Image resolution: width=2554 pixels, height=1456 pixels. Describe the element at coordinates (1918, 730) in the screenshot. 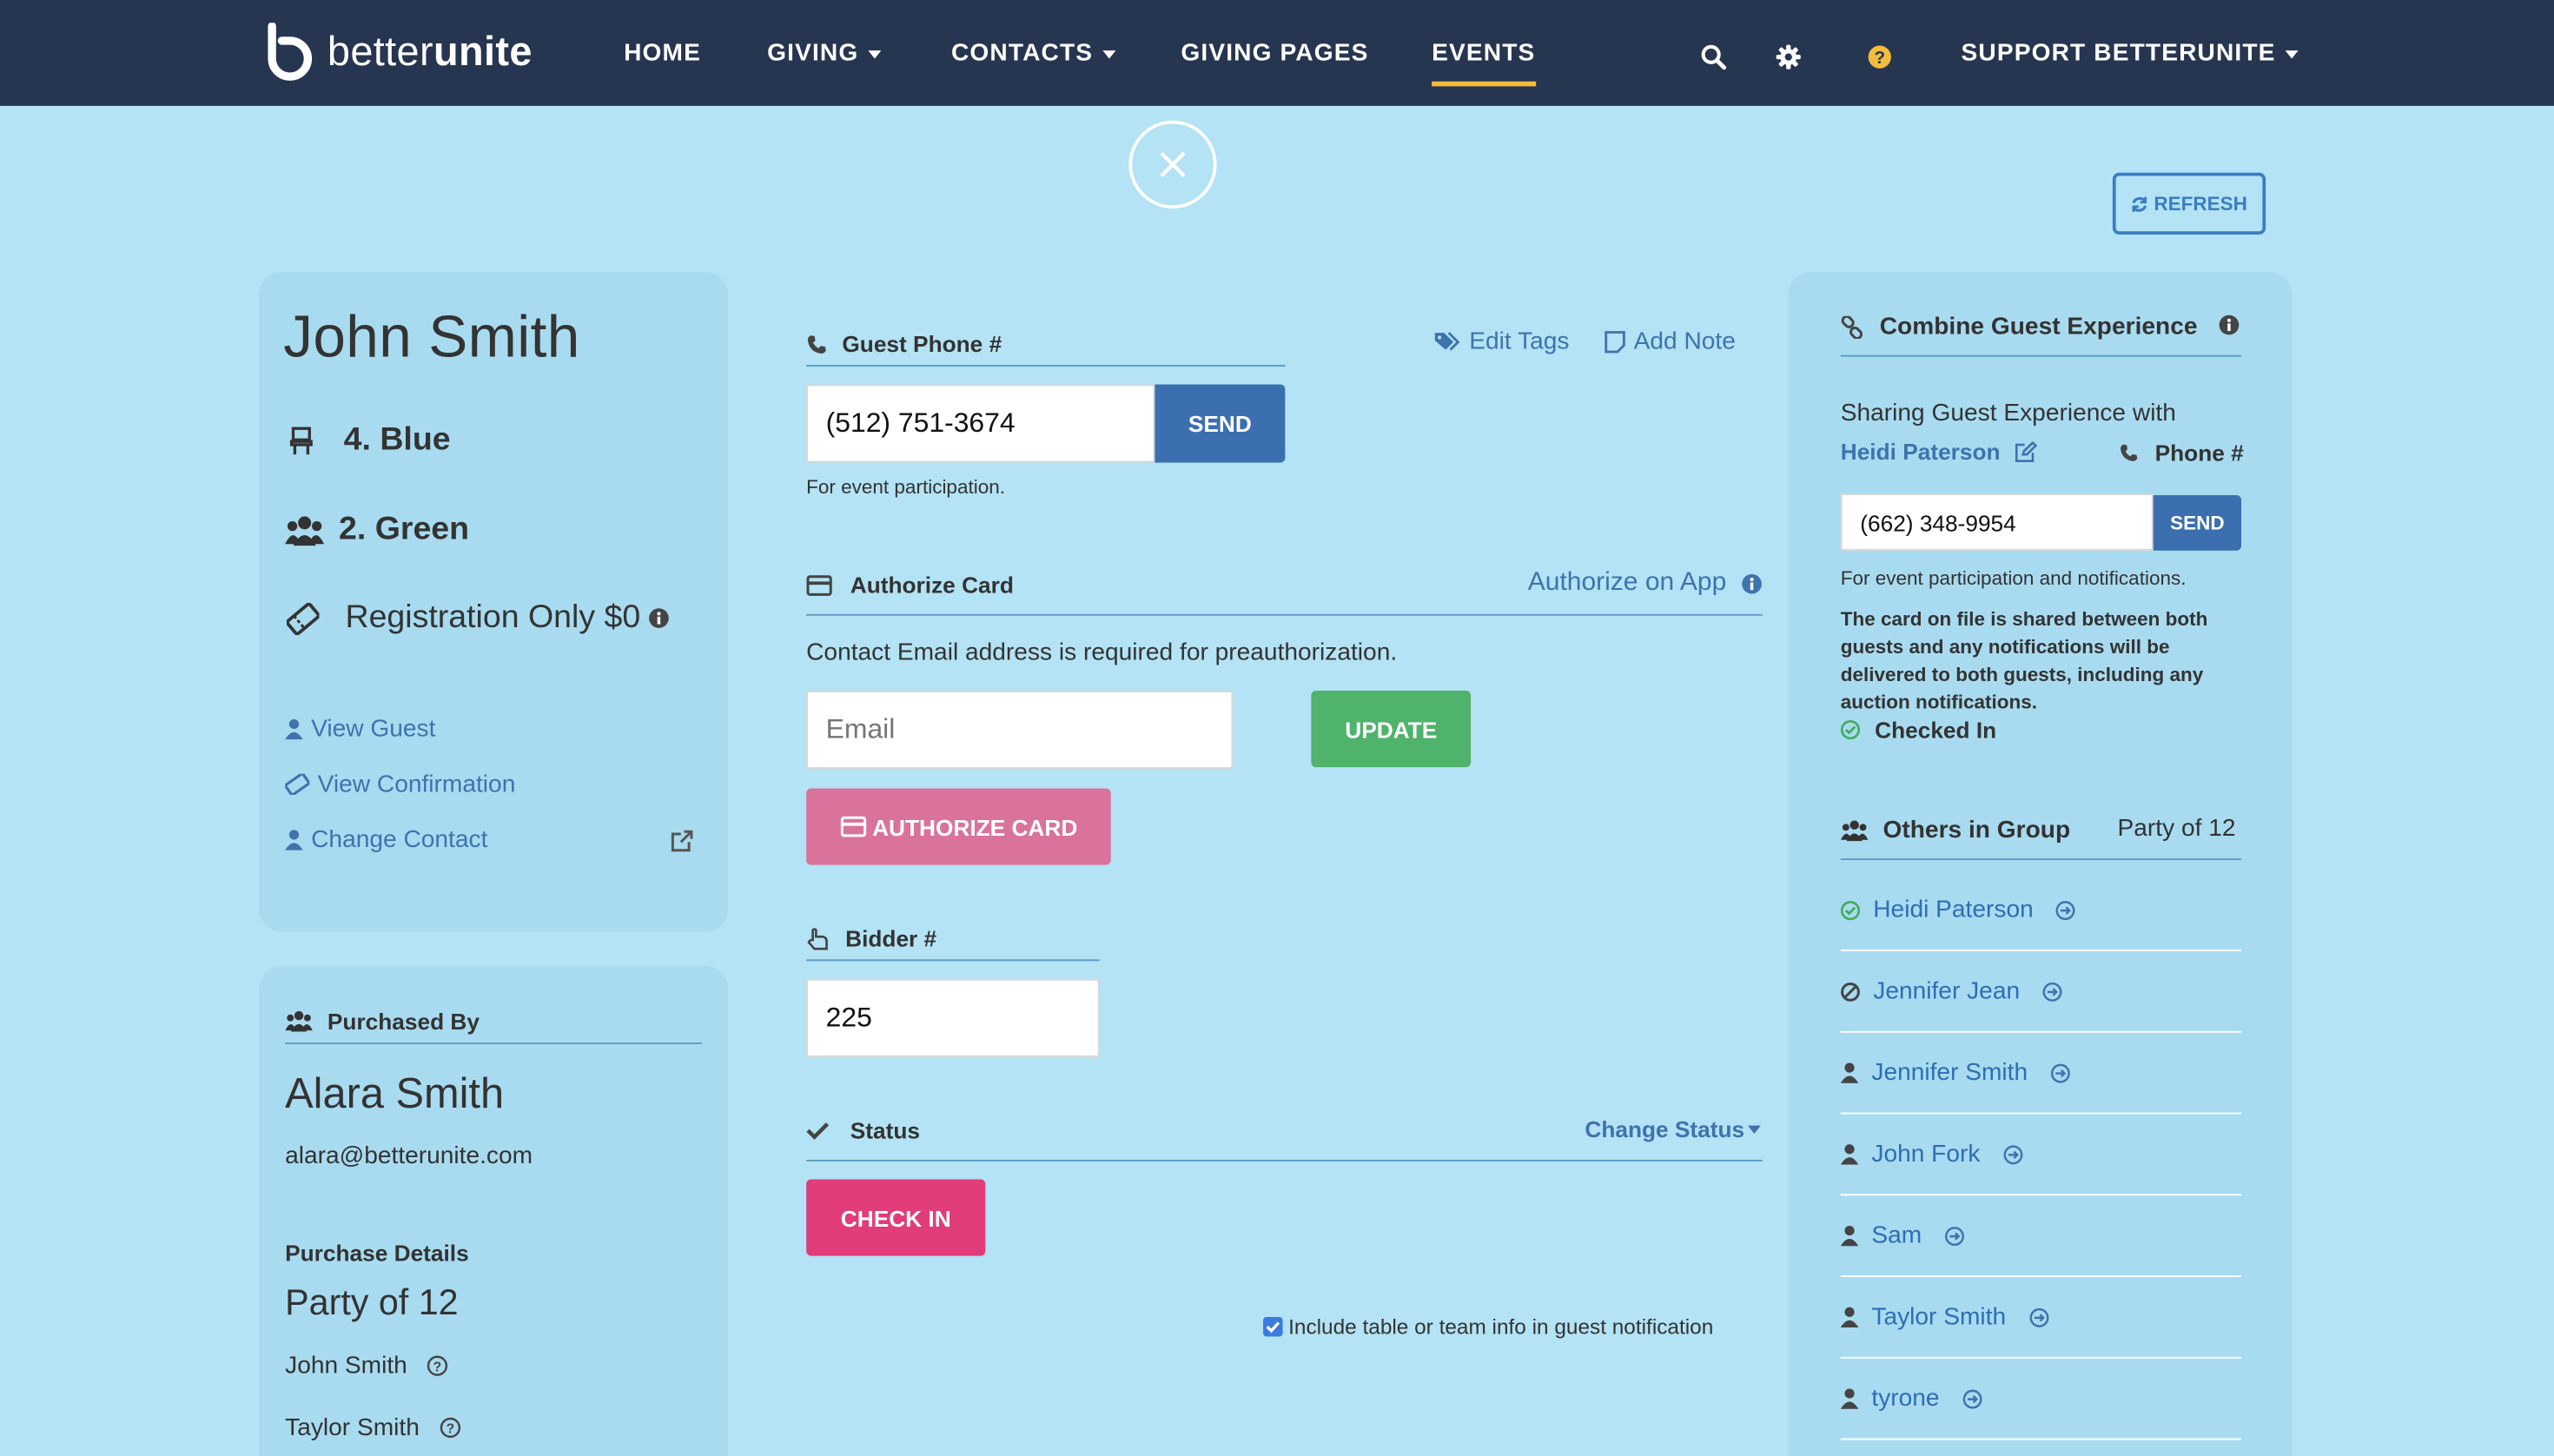

I see `checked-in-status: Checked In` at that location.